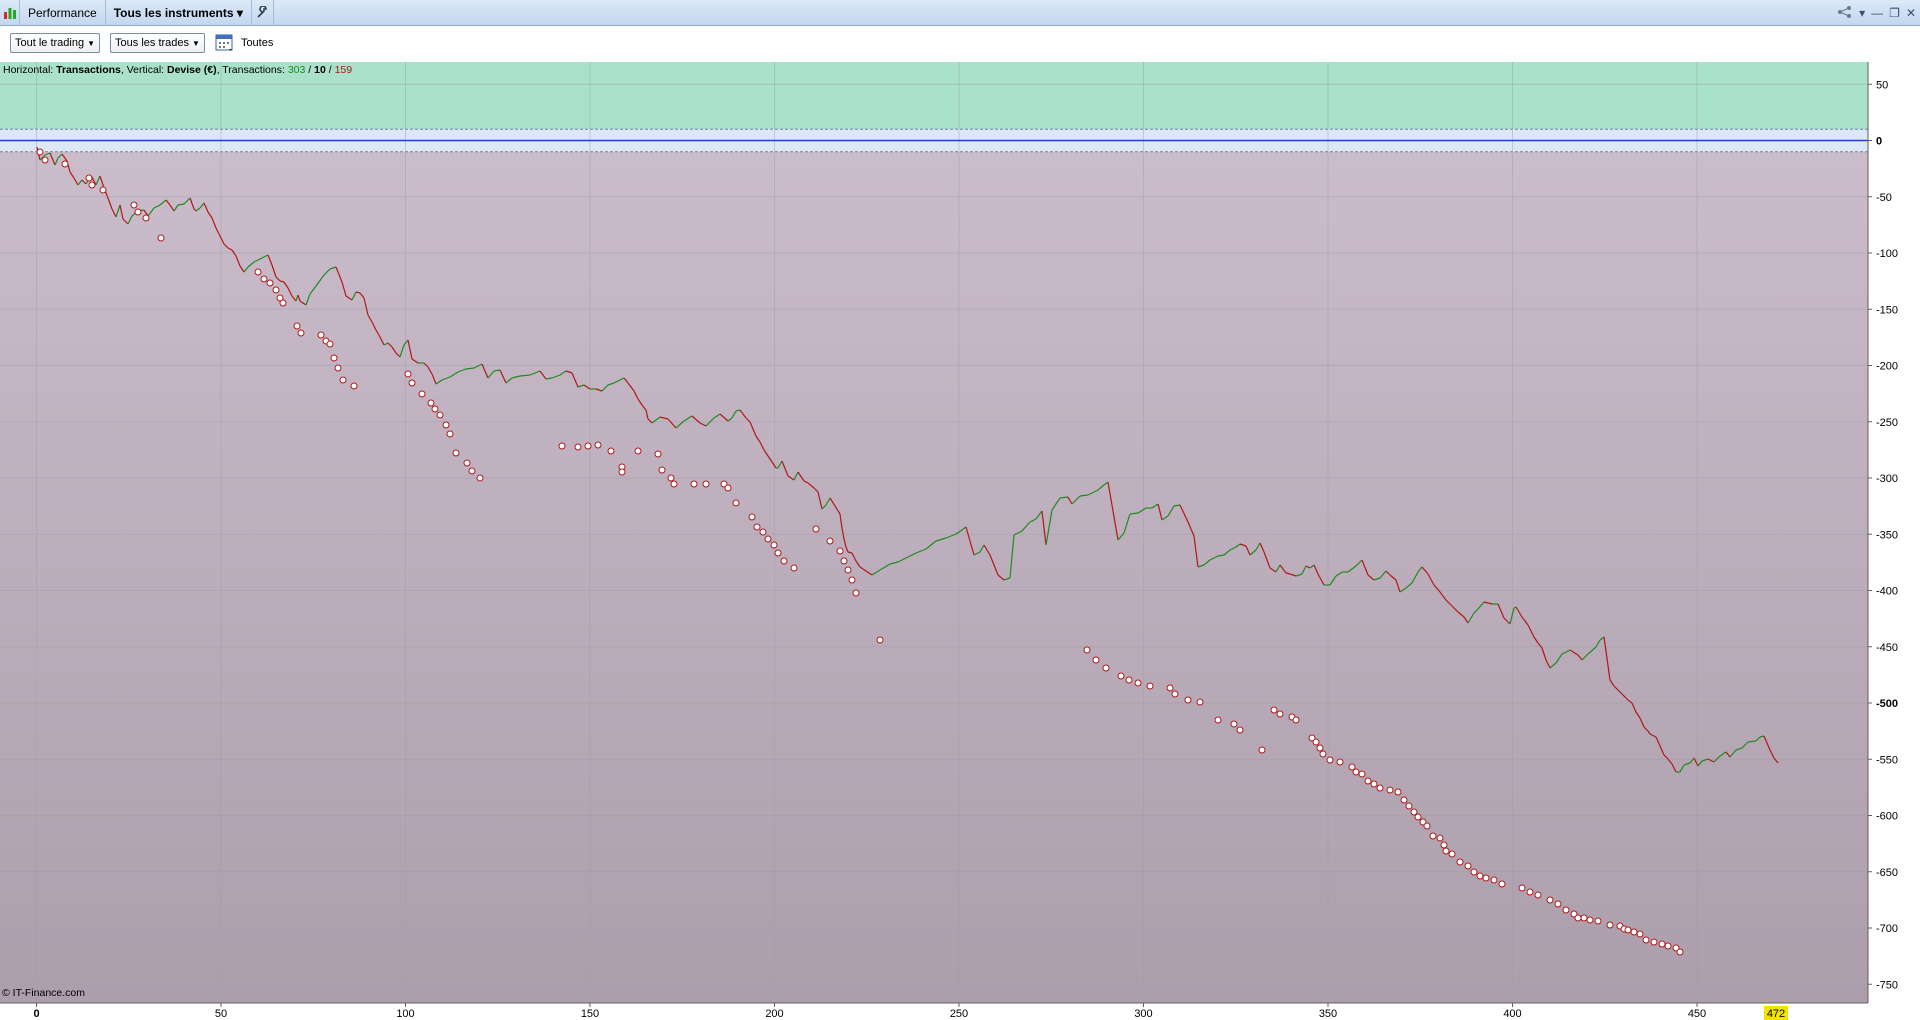  What do you see at coordinates (1697, 1014) in the screenshot?
I see `x-tick-label: 450` at bounding box center [1697, 1014].